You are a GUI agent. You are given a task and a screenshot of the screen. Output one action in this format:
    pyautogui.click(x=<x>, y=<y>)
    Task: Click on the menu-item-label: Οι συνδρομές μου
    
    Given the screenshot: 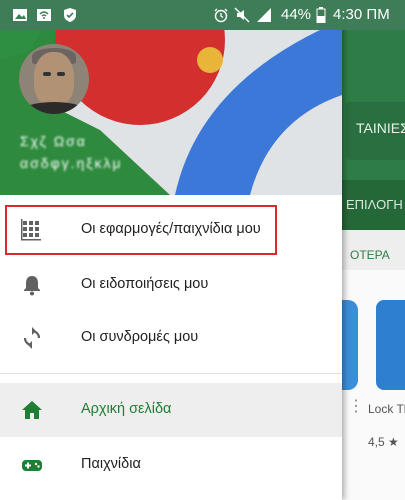 What is the action you would take?
    pyautogui.click(x=140, y=337)
    